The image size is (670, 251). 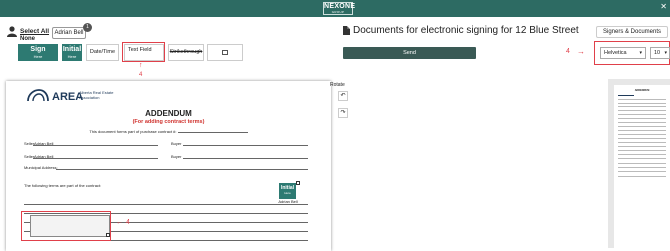 I want to click on font-size-select: 10 ▾, so click(x=660, y=53).